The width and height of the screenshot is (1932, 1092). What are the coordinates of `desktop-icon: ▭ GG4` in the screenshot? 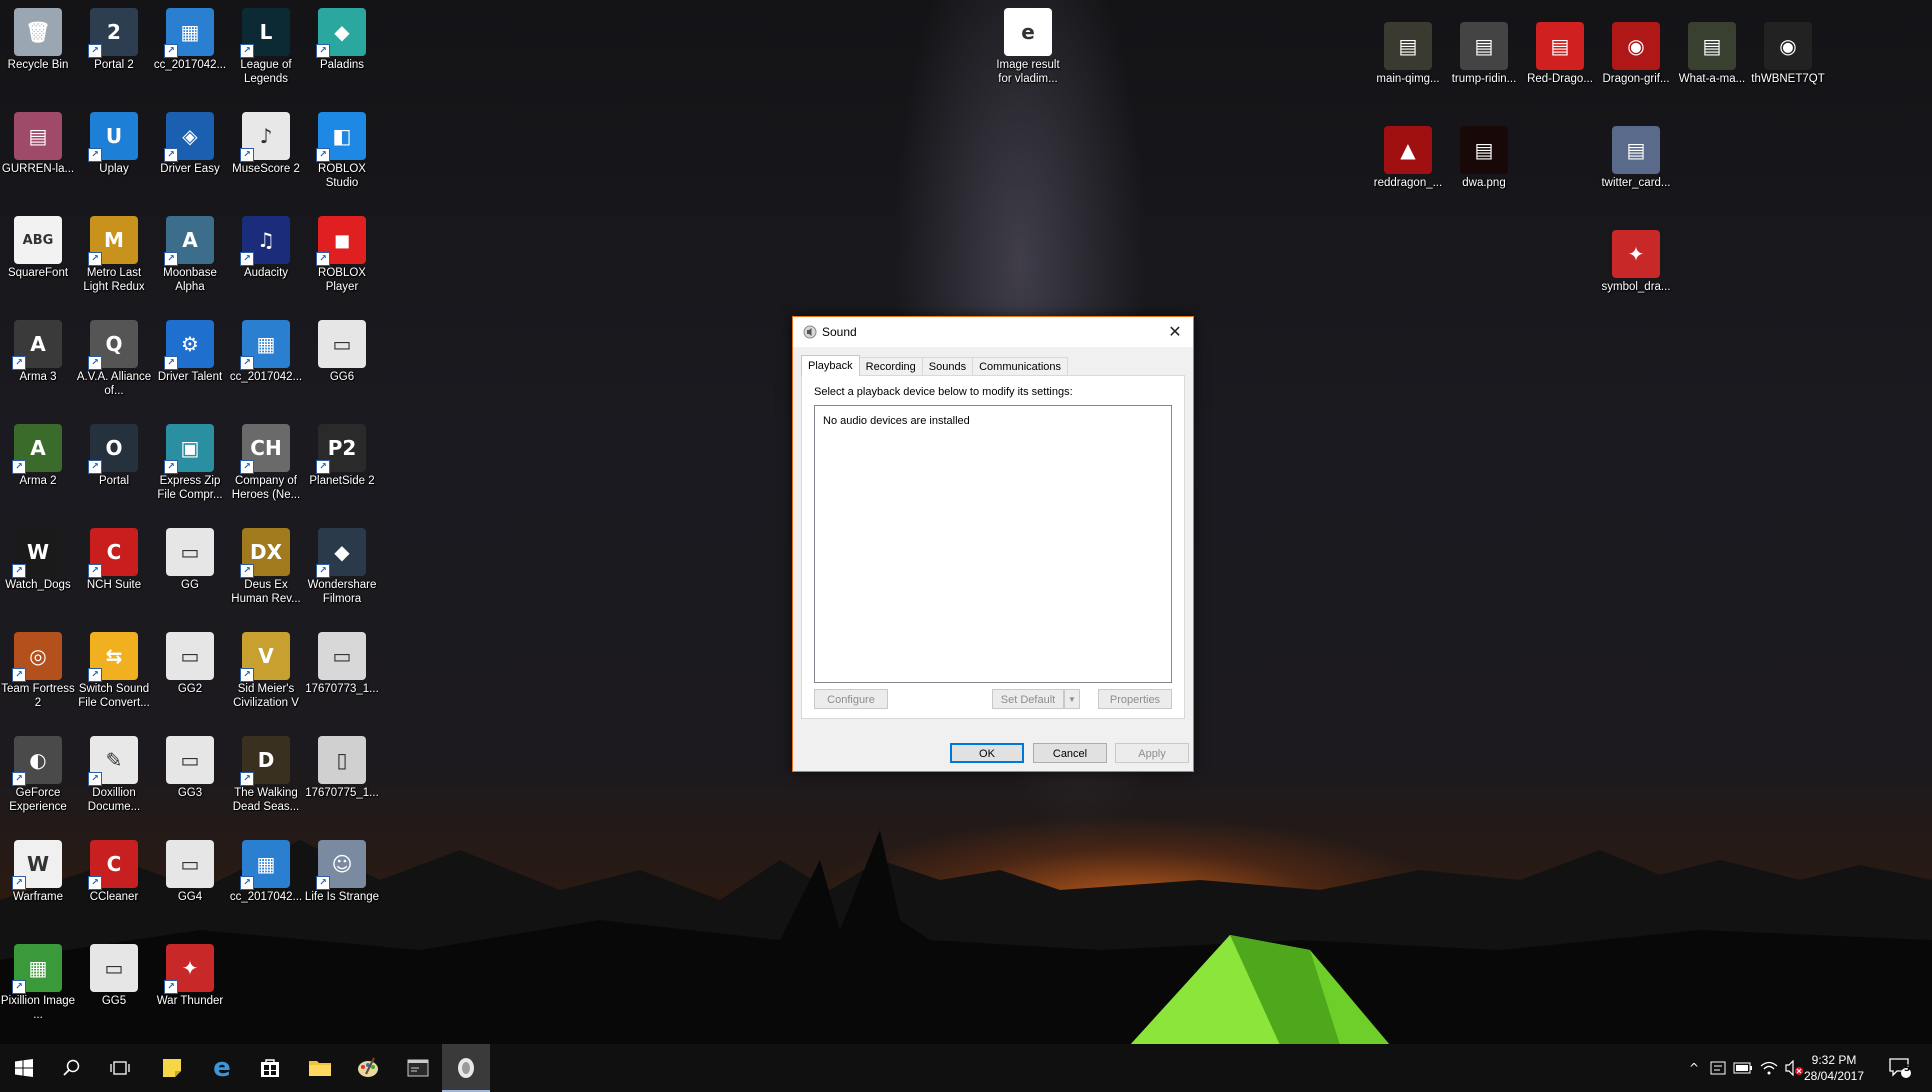 It's located at (190, 869).